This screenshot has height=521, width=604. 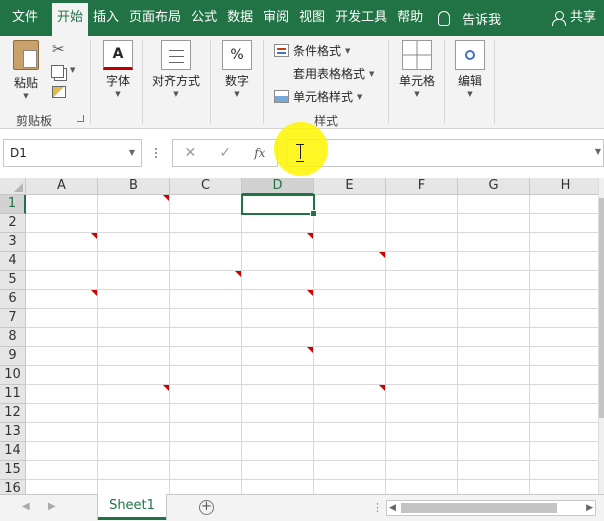 What do you see at coordinates (13, 280) in the screenshot?
I see `row-header-5: 5` at bounding box center [13, 280].